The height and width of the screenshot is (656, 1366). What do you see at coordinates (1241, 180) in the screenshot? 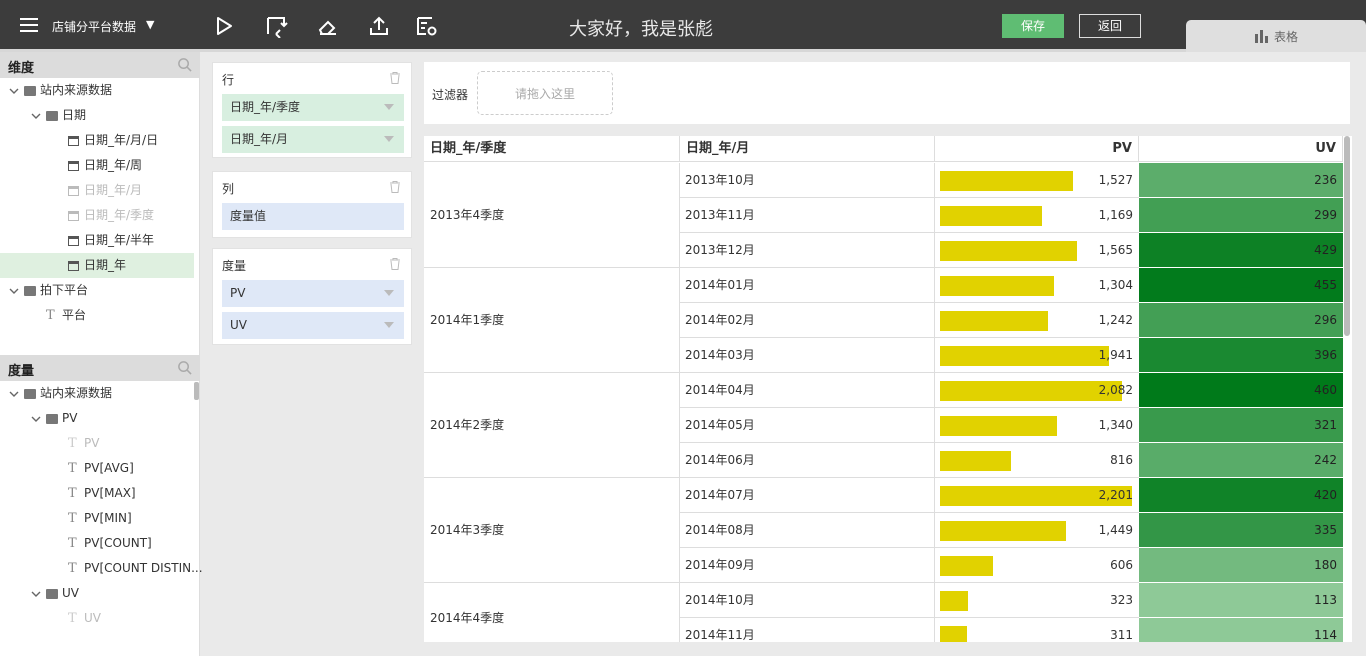
I see `uv-cell: 236` at bounding box center [1241, 180].